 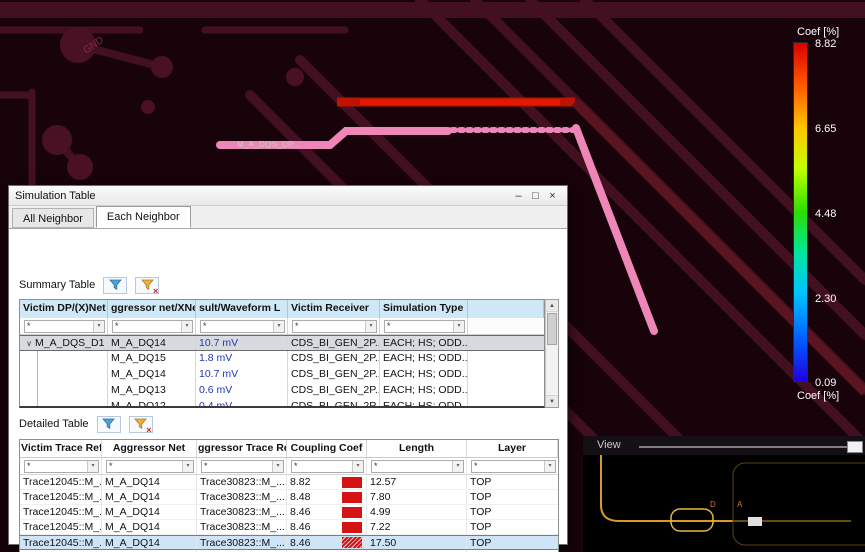 I want to click on view-panel-header: View, so click(x=724, y=445).